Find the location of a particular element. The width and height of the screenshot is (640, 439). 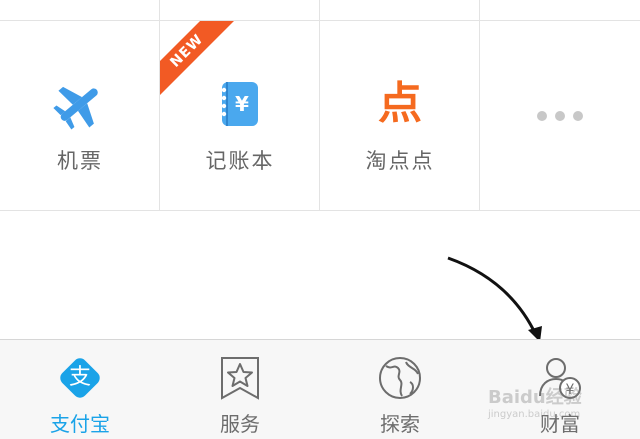

tab-label: 探索 is located at coordinates (400, 424).